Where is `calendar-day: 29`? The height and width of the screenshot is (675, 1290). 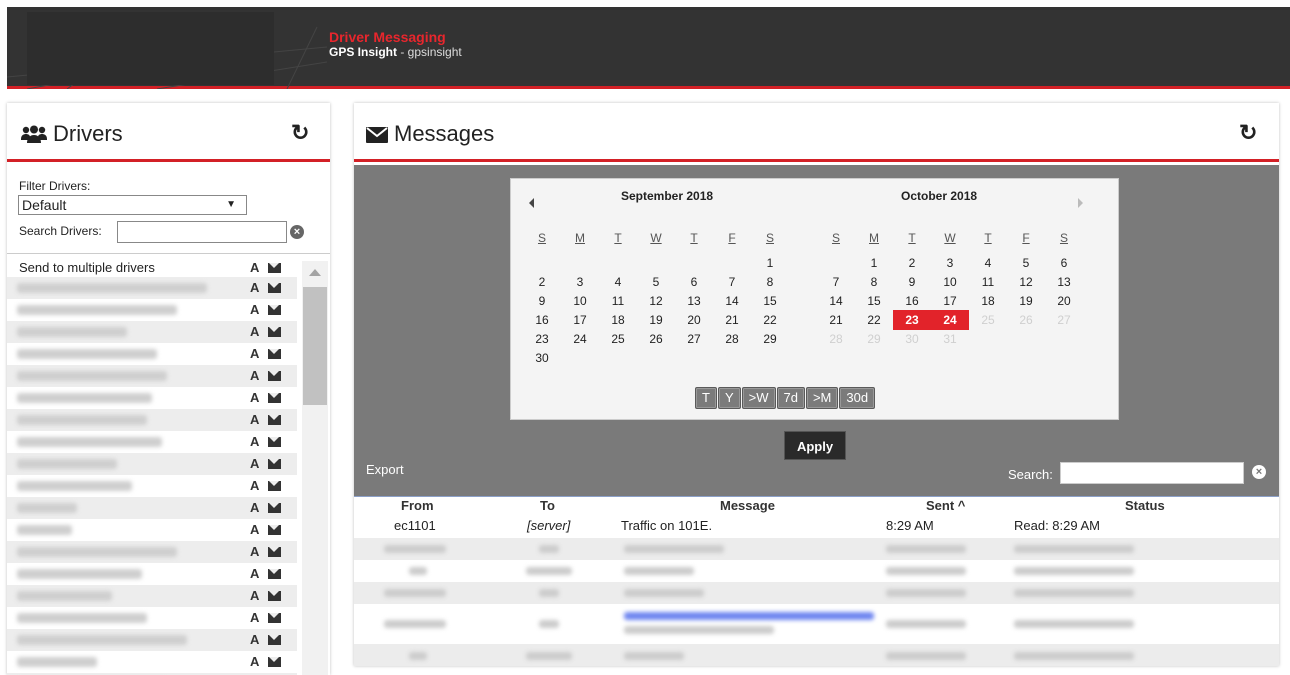
calendar-day: 29 is located at coordinates (874, 339).